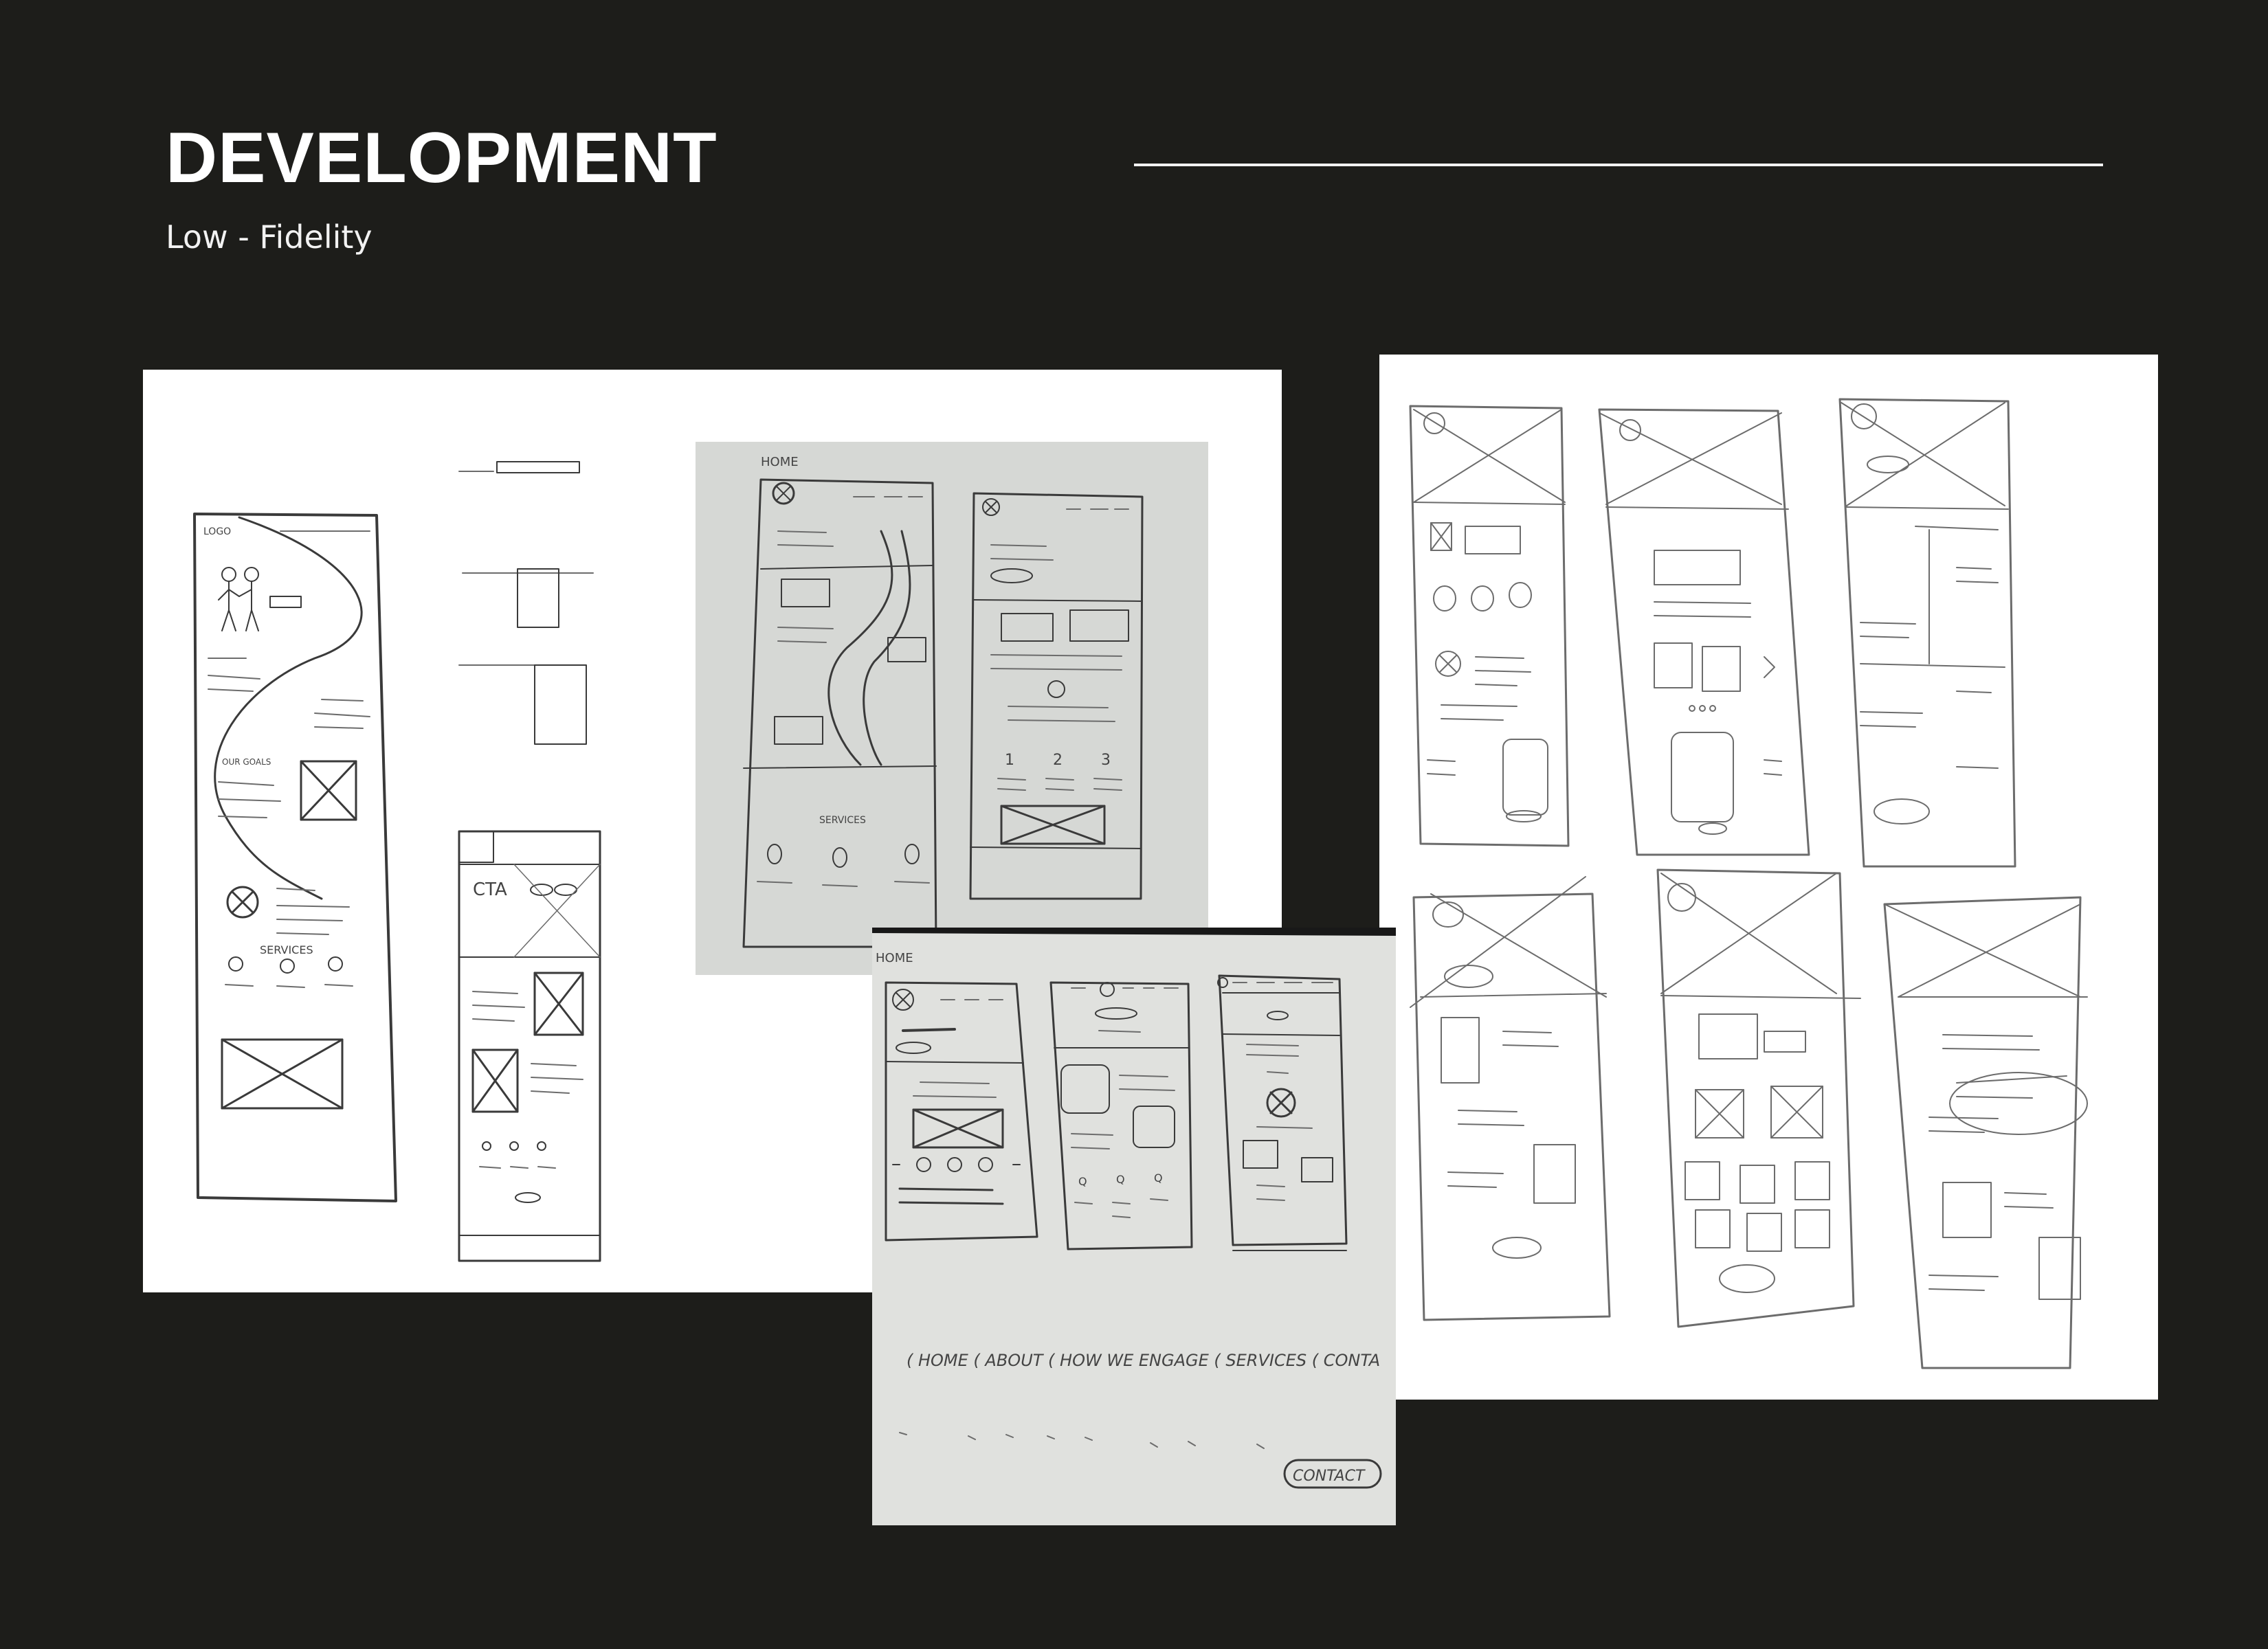 The width and height of the screenshot is (2268, 1649). What do you see at coordinates (1082, 1181) in the screenshot?
I see `bottom-q-mark-1: Q` at bounding box center [1082, 1181].